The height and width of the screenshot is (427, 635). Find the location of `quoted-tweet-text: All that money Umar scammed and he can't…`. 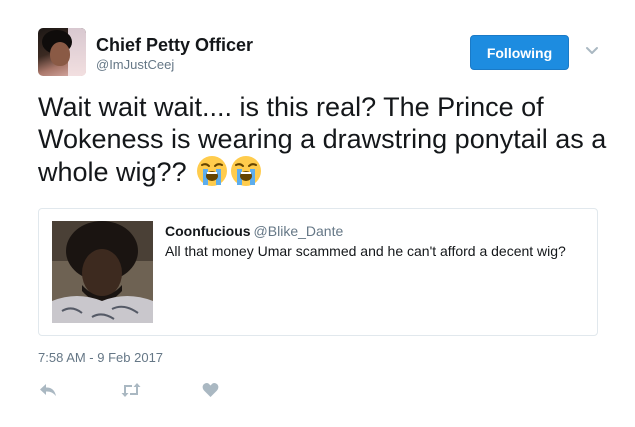

quoted-tweet-text: All that money Umar scammed and he can't… is located at coordinates (365, 251).